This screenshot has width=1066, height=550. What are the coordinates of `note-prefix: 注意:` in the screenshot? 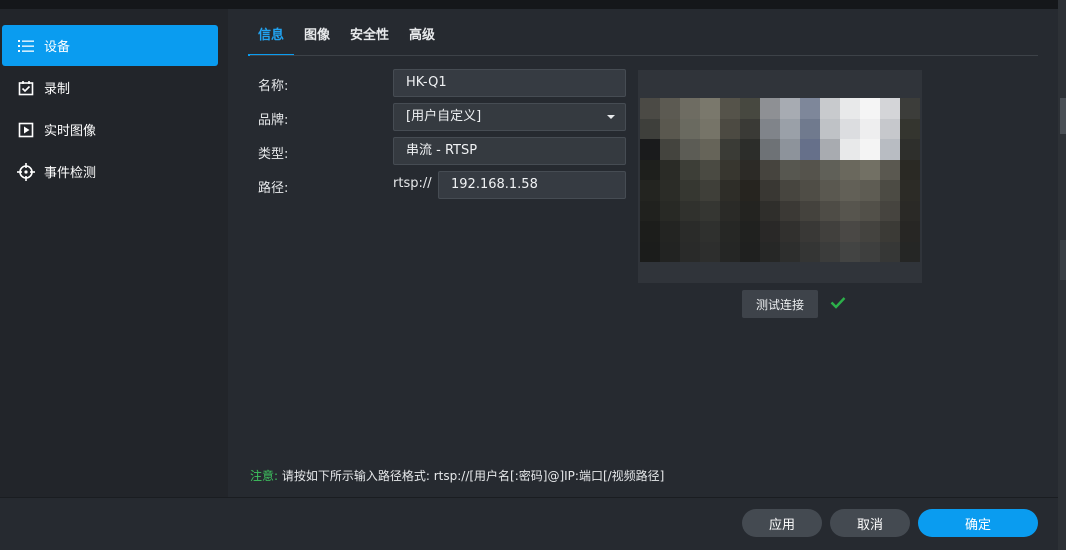 It's located at (264, 476).